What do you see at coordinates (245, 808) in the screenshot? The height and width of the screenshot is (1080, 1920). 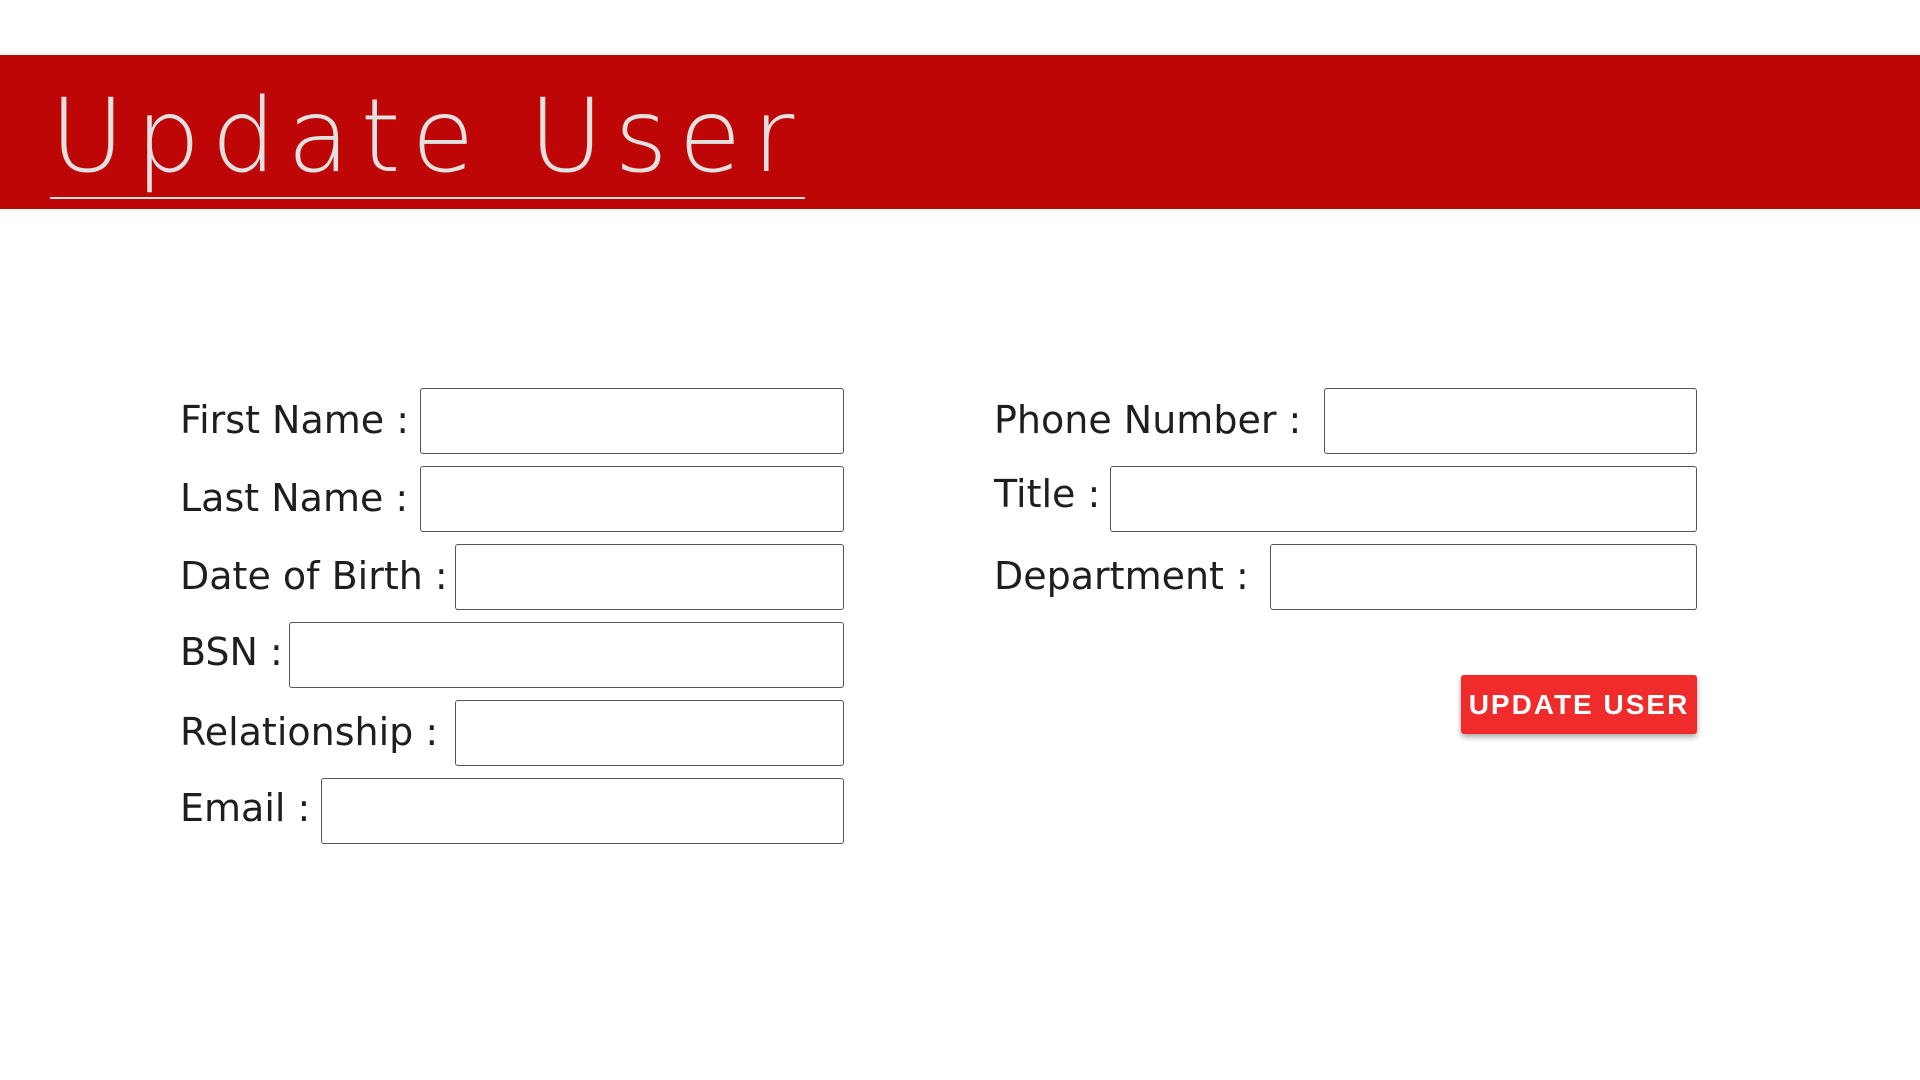 I see `email-label: Email :` at bounding box center [245, 808].